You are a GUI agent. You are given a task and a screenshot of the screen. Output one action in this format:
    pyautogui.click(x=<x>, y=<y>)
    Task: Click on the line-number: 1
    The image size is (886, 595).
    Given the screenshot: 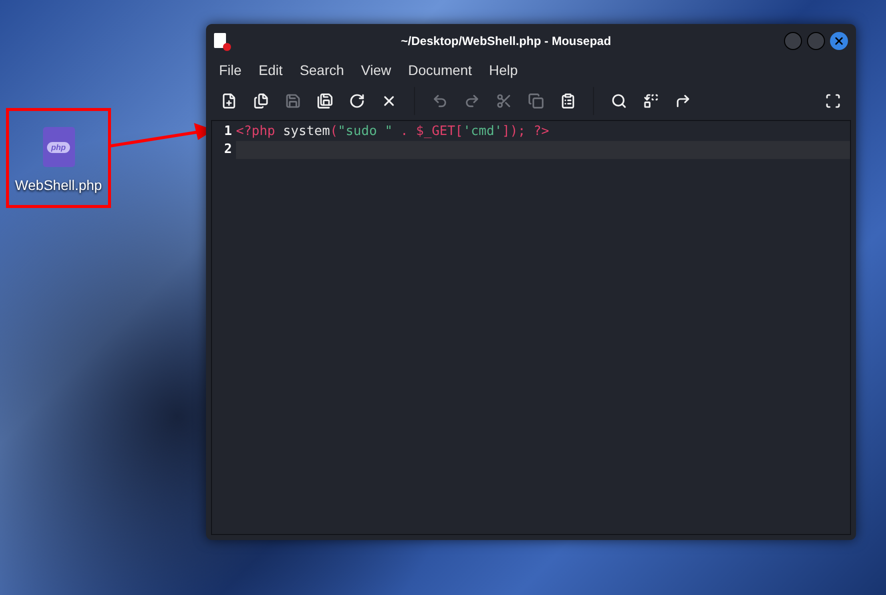 What is the action you would take?
    pyautogui.click(x=228, y=132)
    